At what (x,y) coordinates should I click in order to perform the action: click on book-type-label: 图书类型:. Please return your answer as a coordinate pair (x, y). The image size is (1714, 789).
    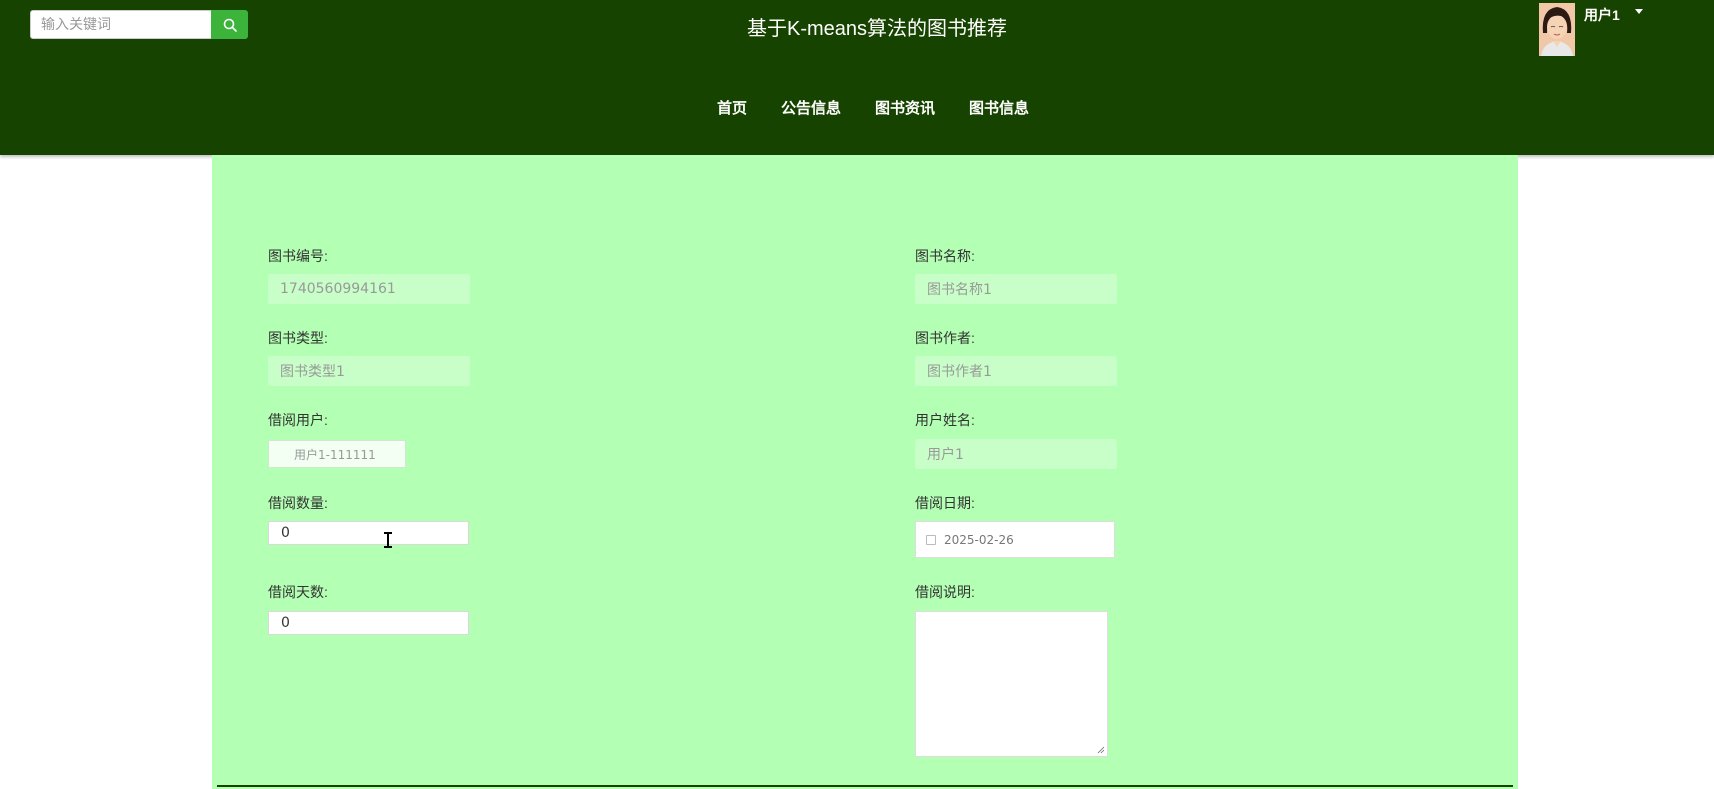
    Looking at the image, I should click on (298, 338).